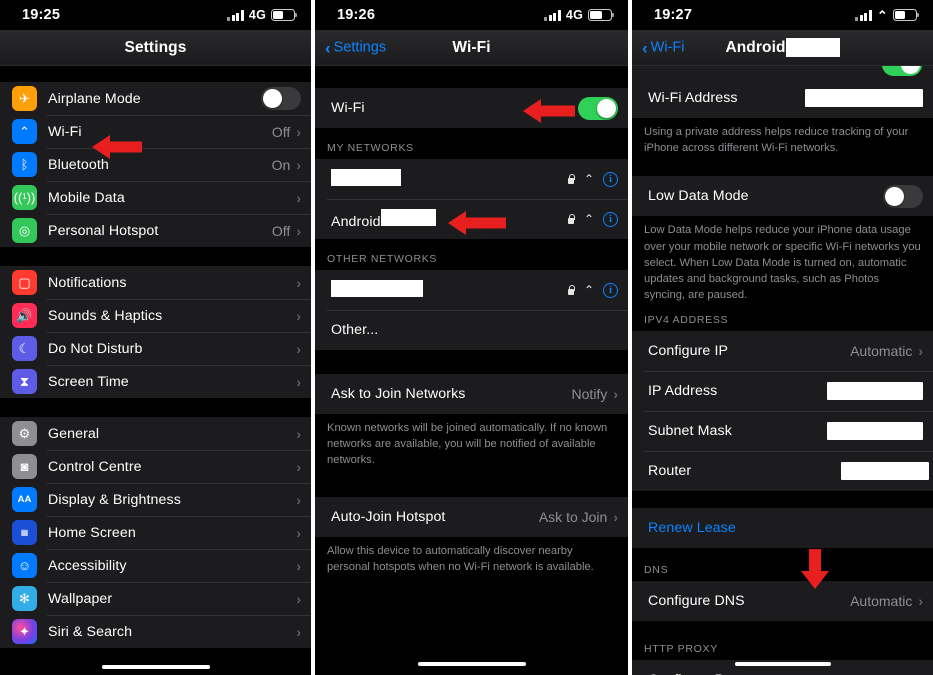  What do you see at coordinates (885, 470) in the screenshot?
I see `redacted-router` at bounding box center [885, 470].